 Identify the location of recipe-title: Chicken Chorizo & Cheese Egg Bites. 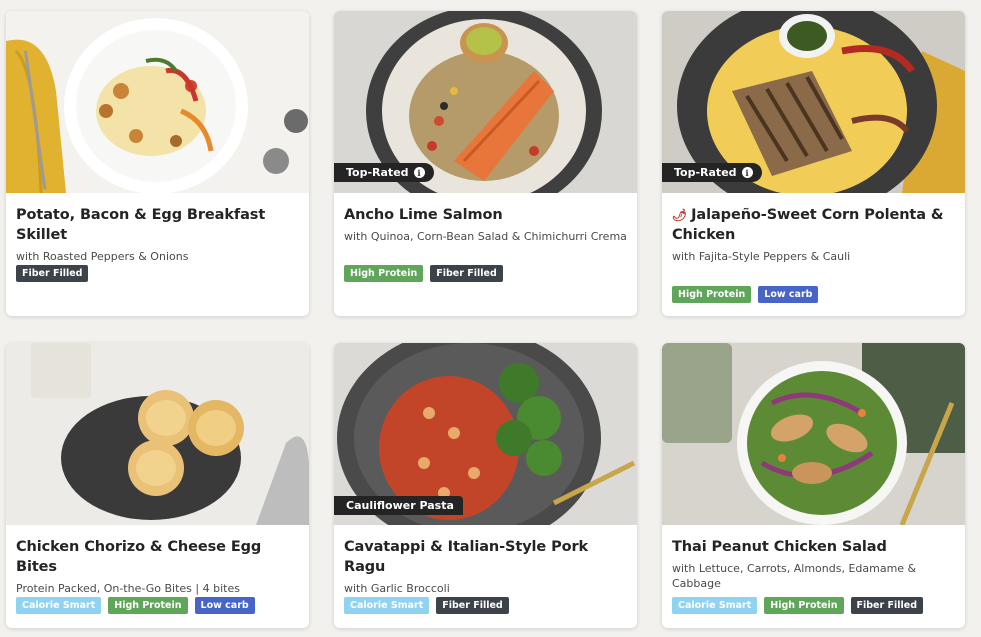
(157, 557).